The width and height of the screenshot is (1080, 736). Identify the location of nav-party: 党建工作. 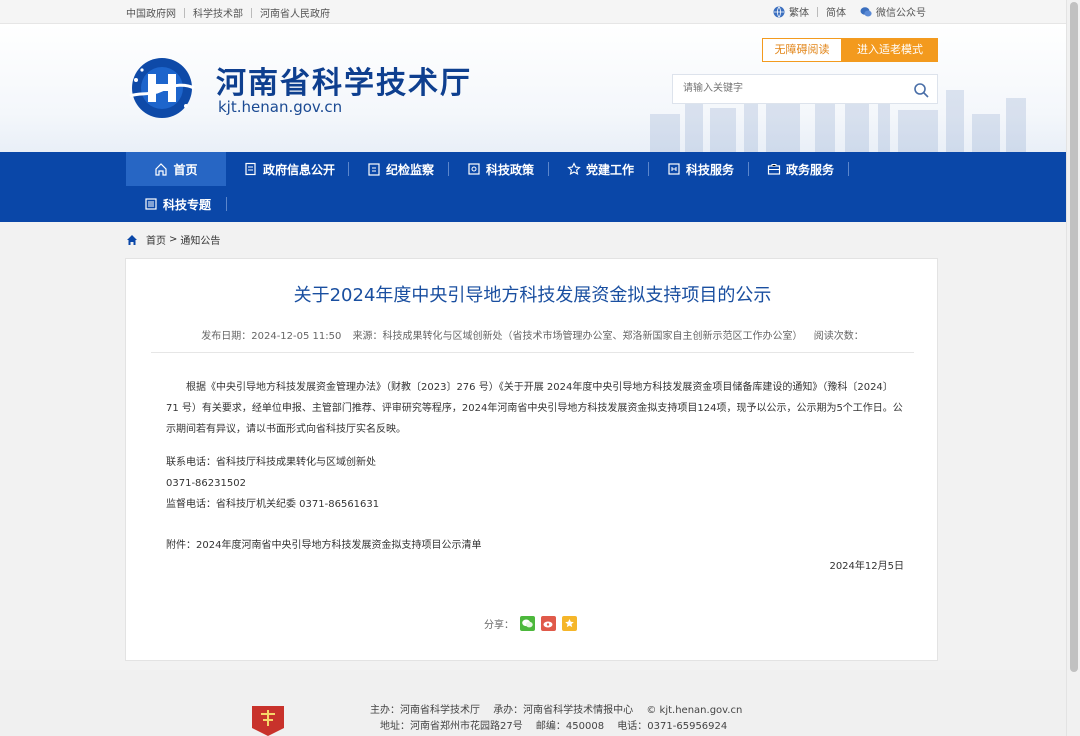
(600, 169).